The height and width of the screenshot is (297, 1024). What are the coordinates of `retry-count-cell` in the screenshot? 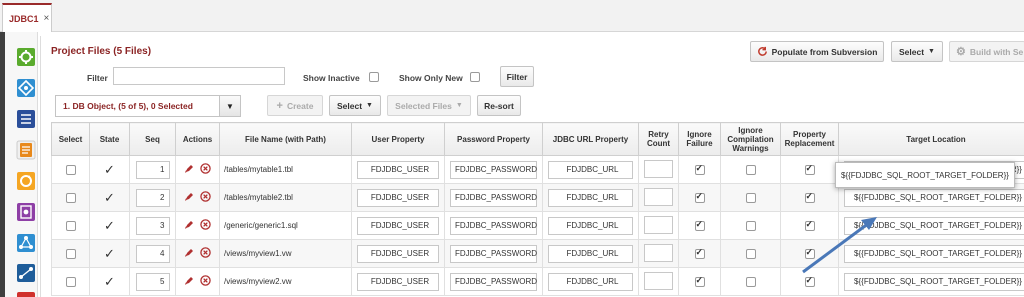 It's located at (658, 197).